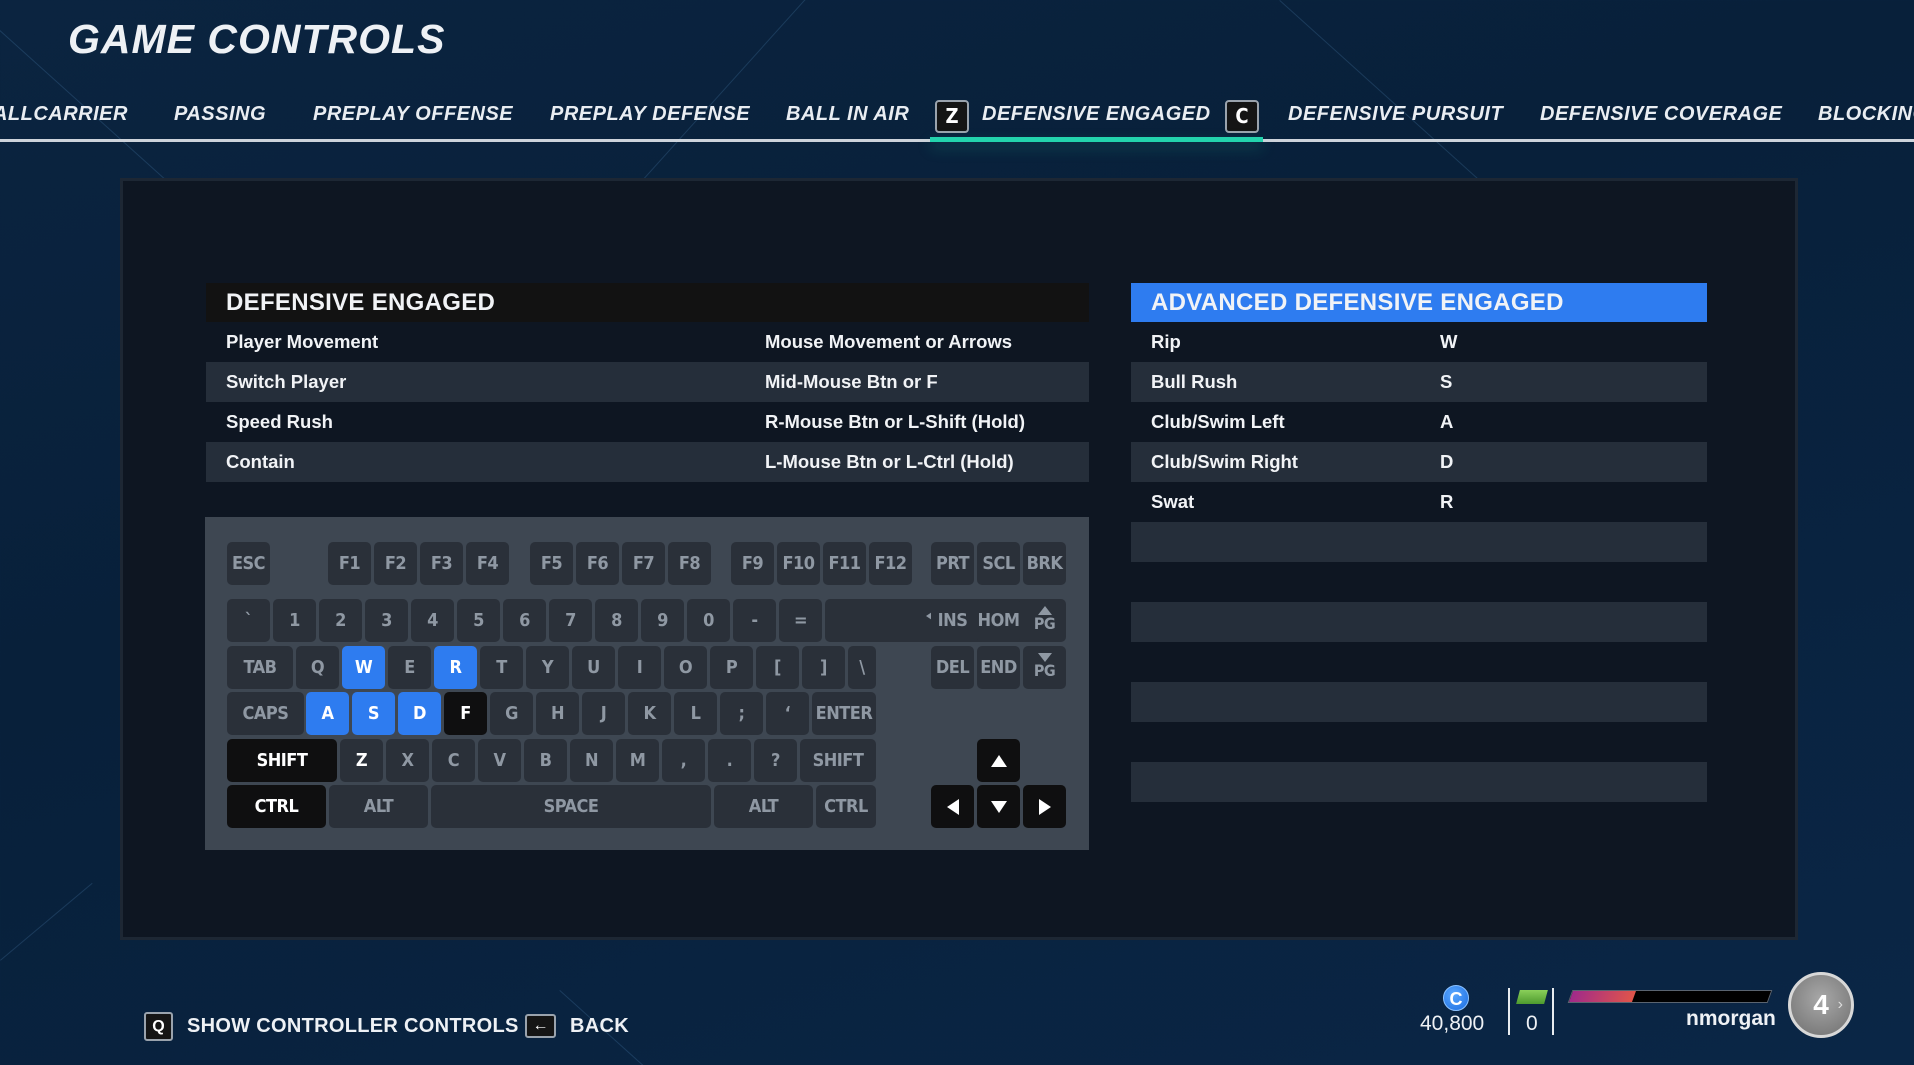  Describe the element at coordinates (1670, 996) in the screenshot. I see `xp-progress-bar` at that location.